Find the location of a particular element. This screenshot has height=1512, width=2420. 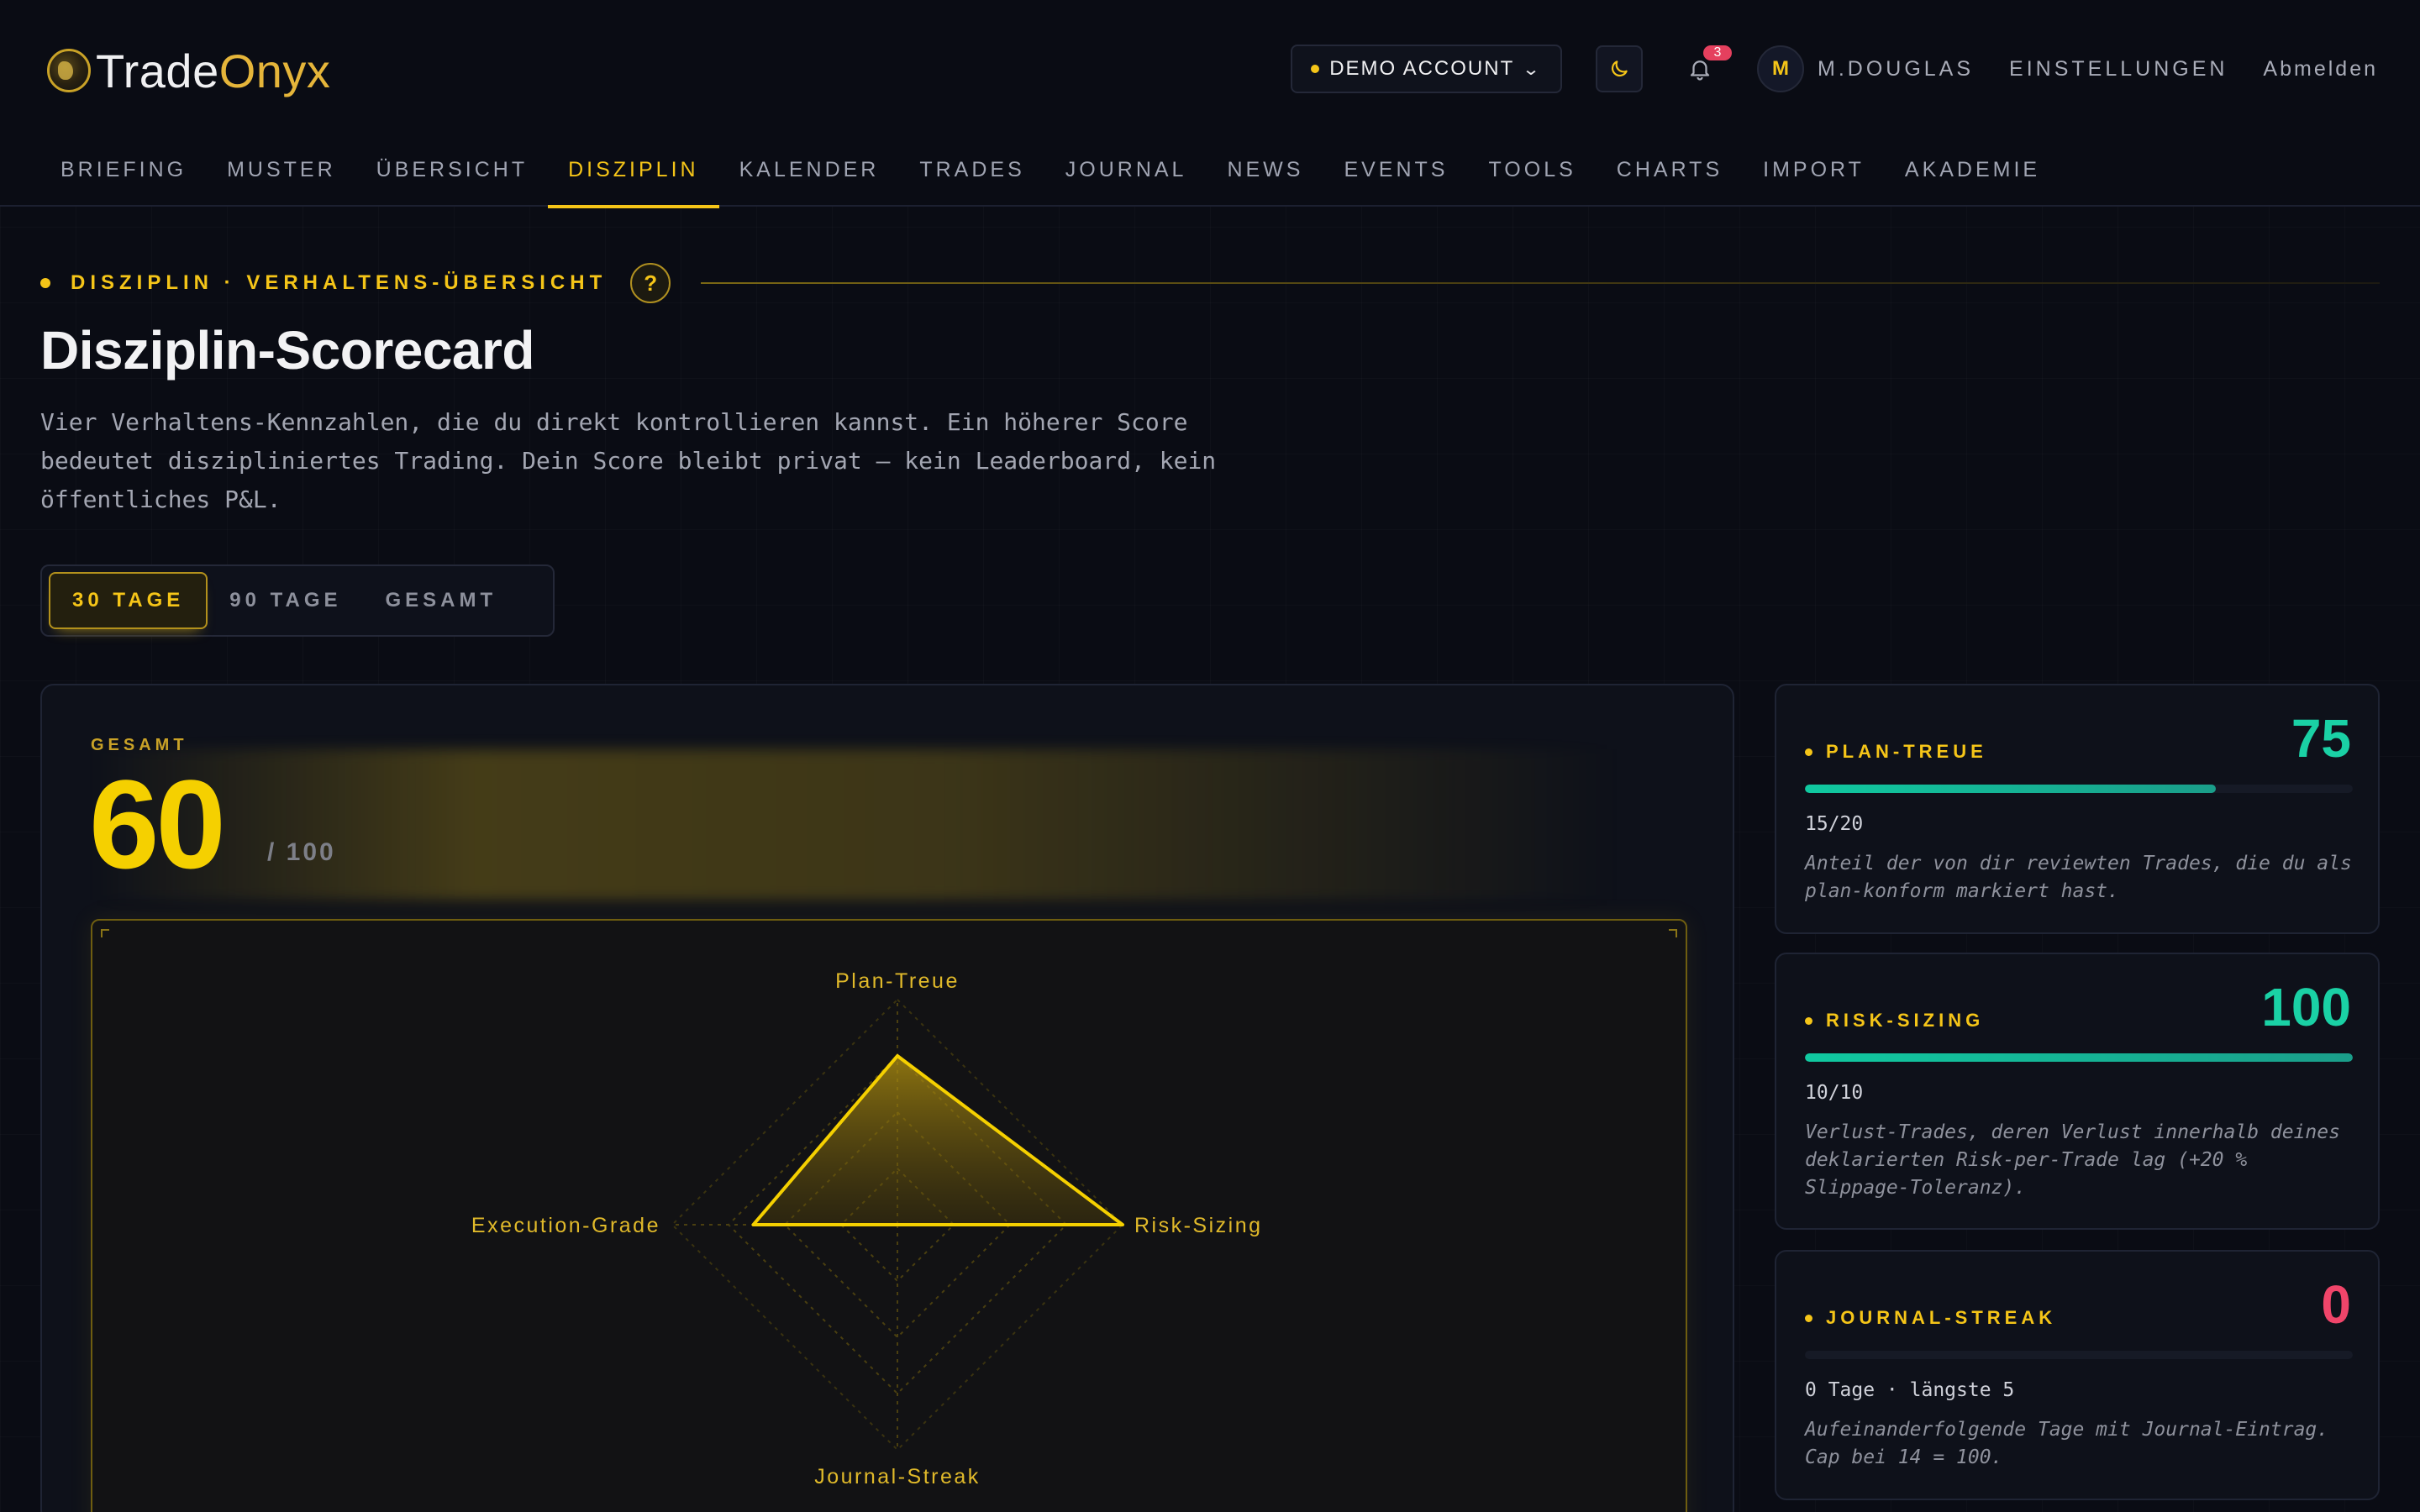

nav-tab-uebersicht: ÜBERSICHT is located at coordinates (452, 175).